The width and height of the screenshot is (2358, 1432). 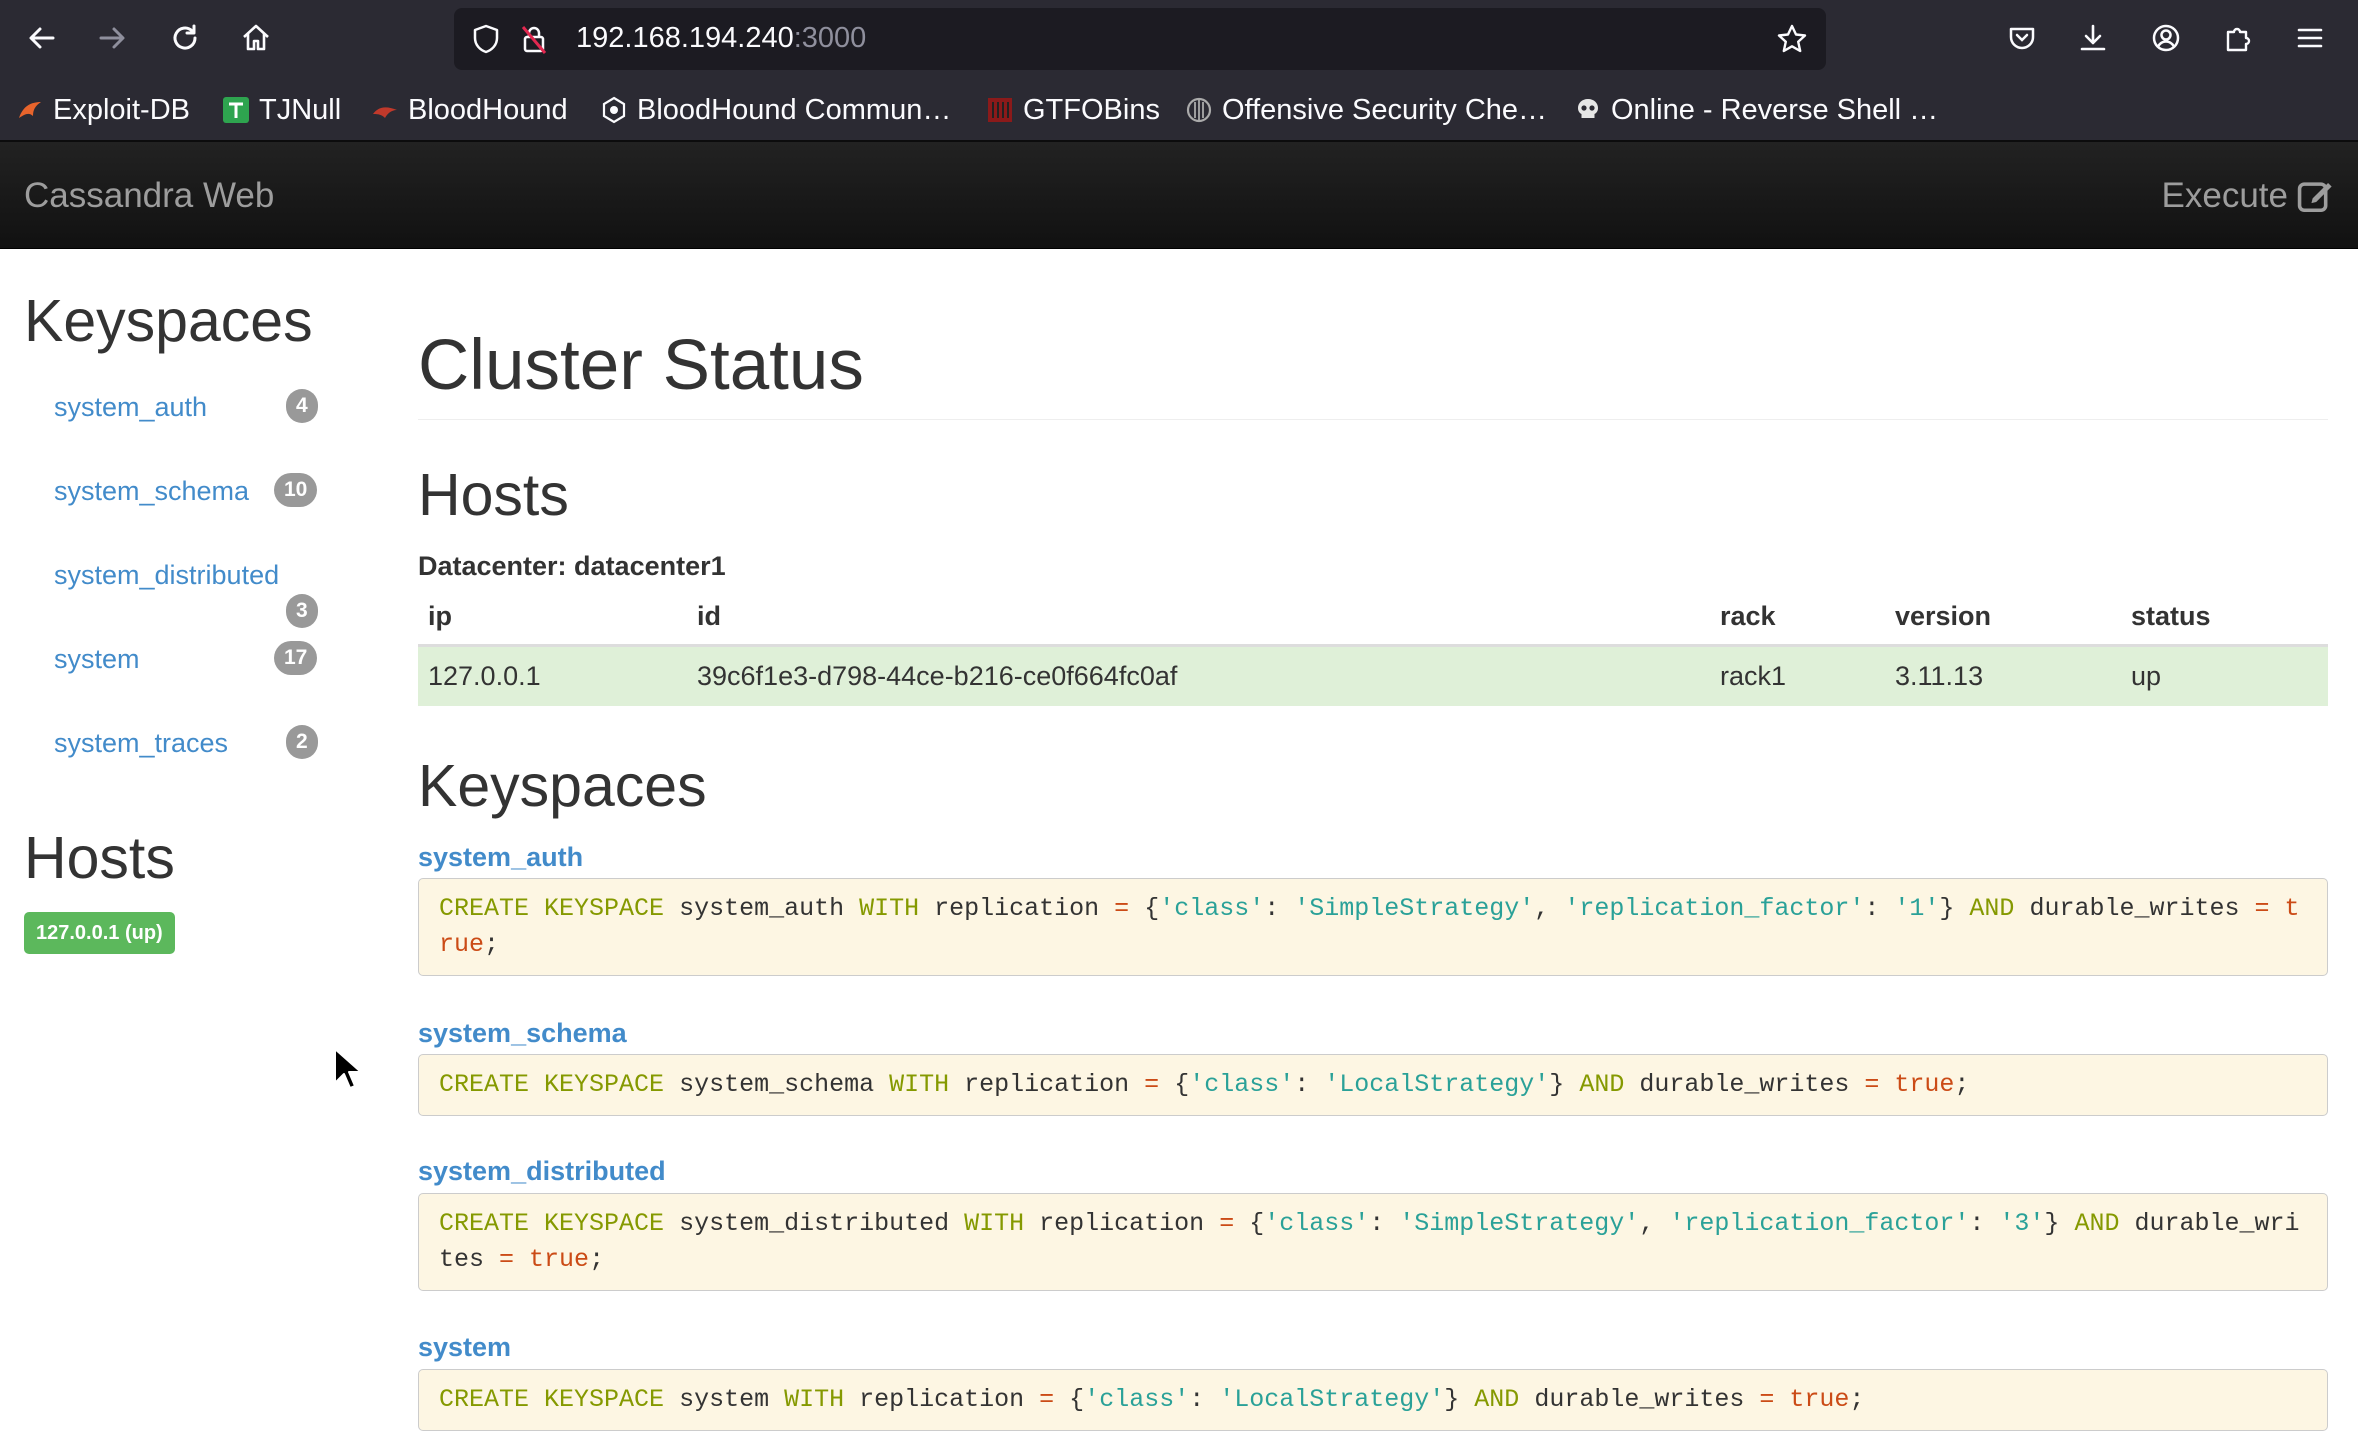 I want to click on insecure-lock-icon, so click(x=534, y=39).